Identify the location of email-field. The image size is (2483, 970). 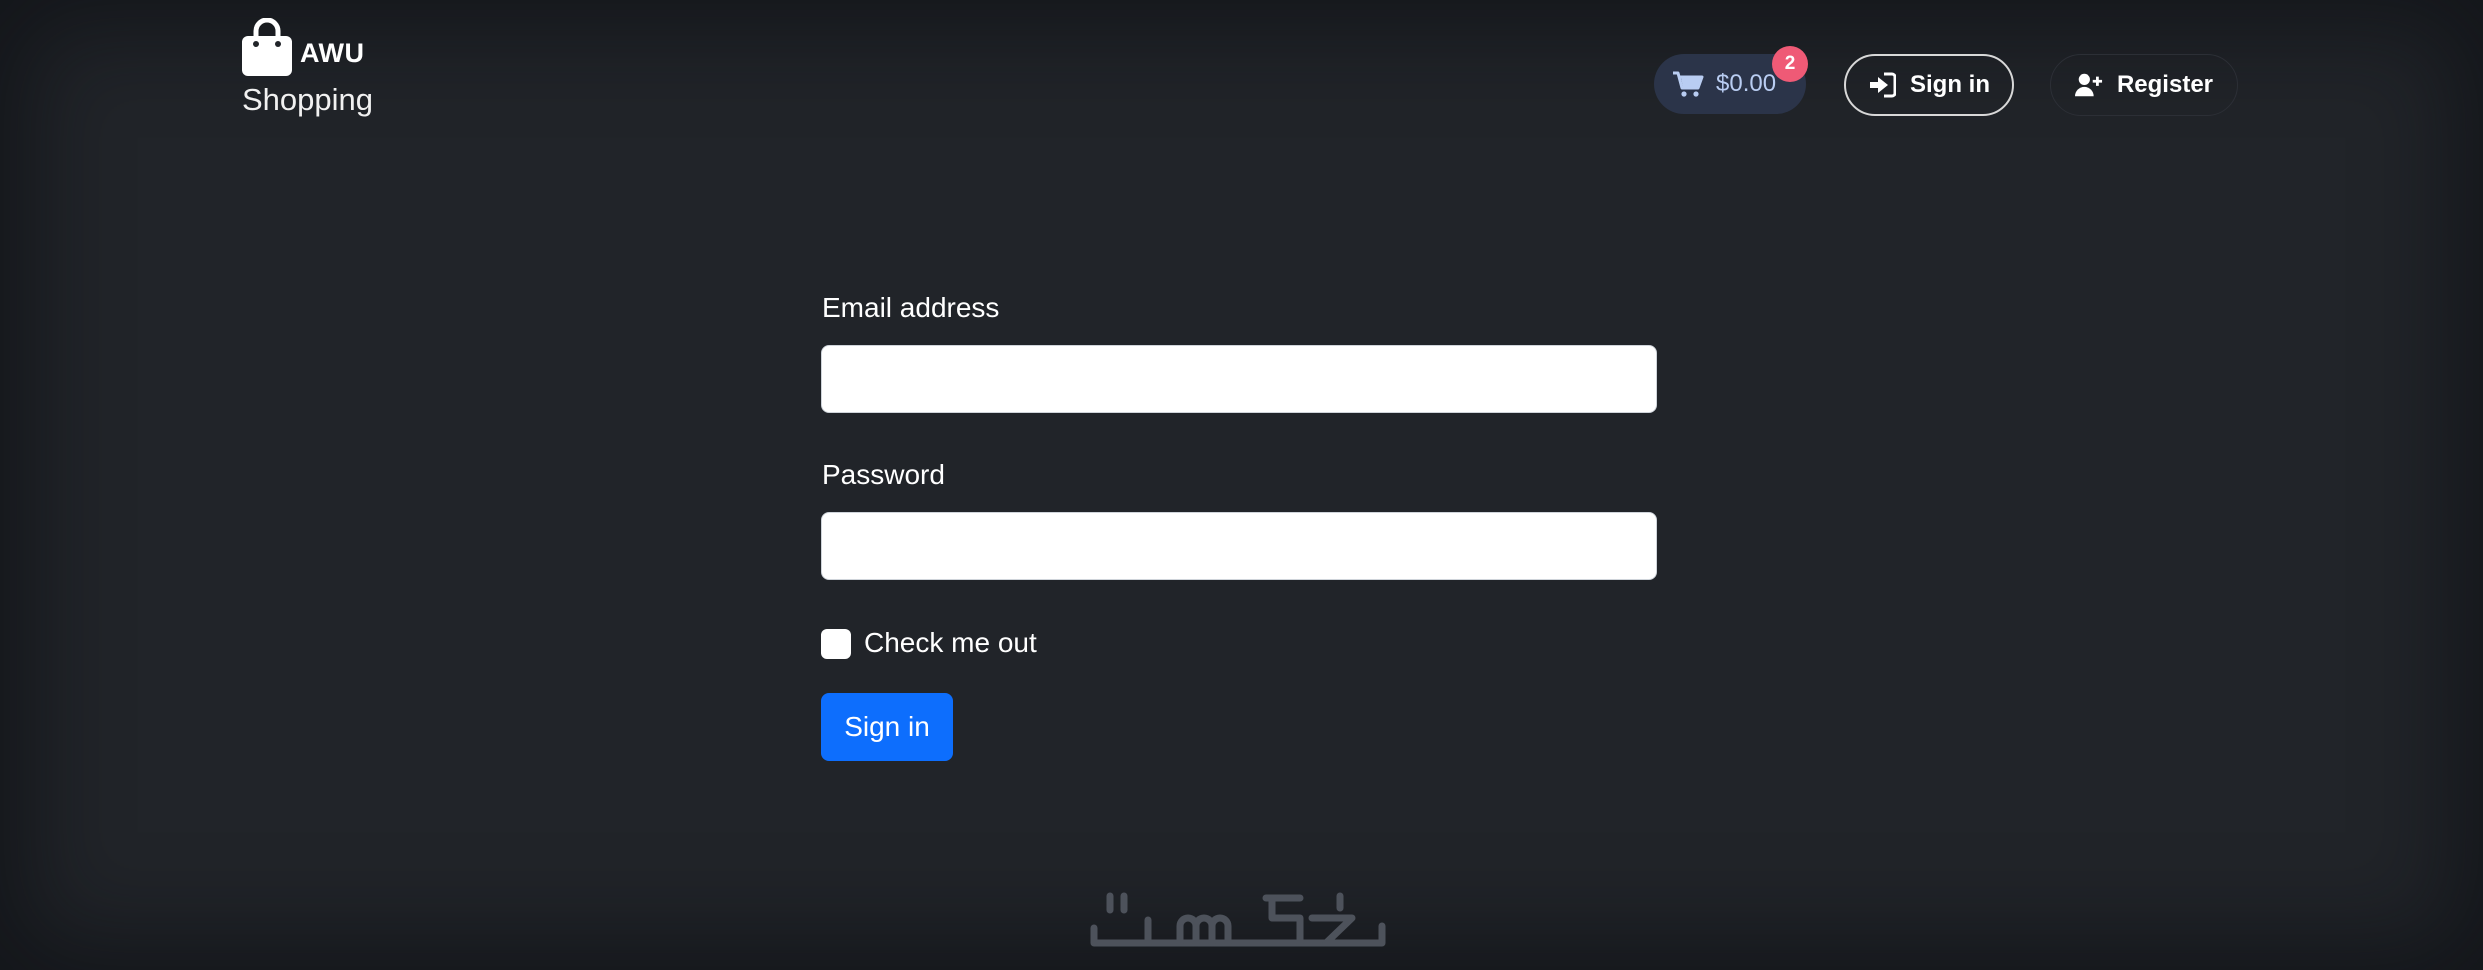
(1239, 379).